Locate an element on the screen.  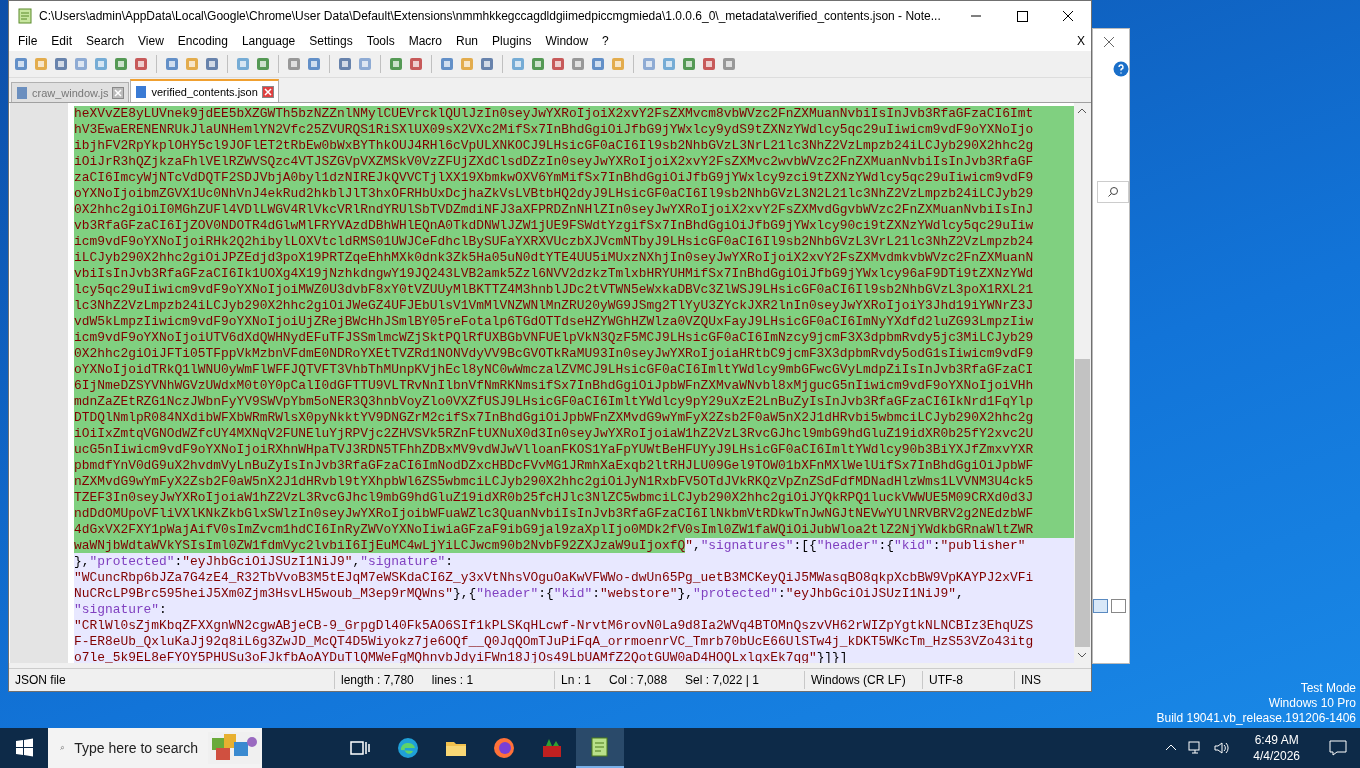
code-text: pbmdfYnV0dG9uX2hvdmVyLnBuZyIsInJvb3RfaGFzaCI6ImNodDZxcHBDcFVvMG1JRmhXaExqb2ltRHJLU09Gel9TOW01bXFnMXlWelUifSx7InBhdGgiOiJpbWF is located at coordinates (554, 465).